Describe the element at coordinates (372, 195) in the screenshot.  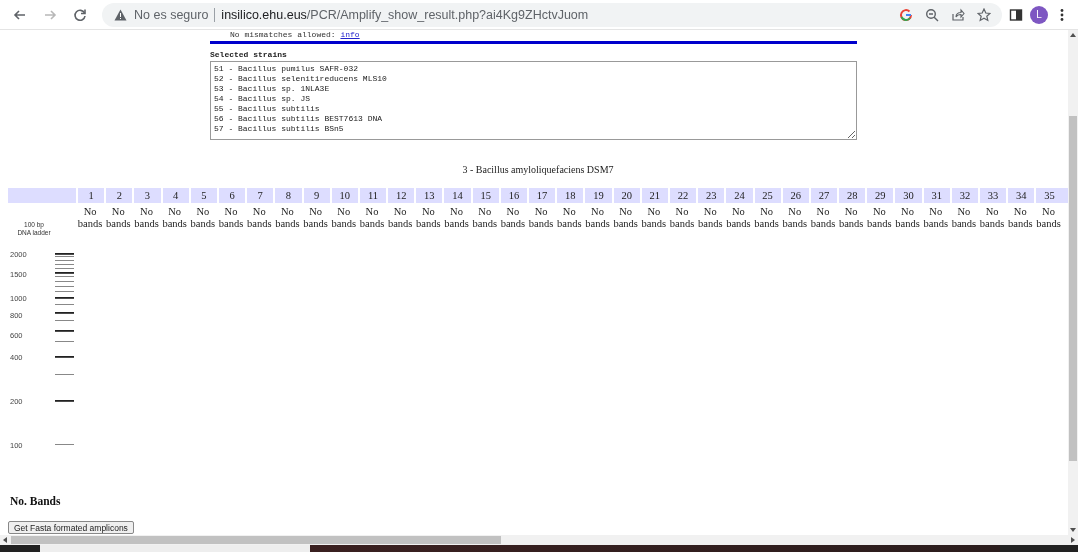
I see `lane-number: 11` at that location.